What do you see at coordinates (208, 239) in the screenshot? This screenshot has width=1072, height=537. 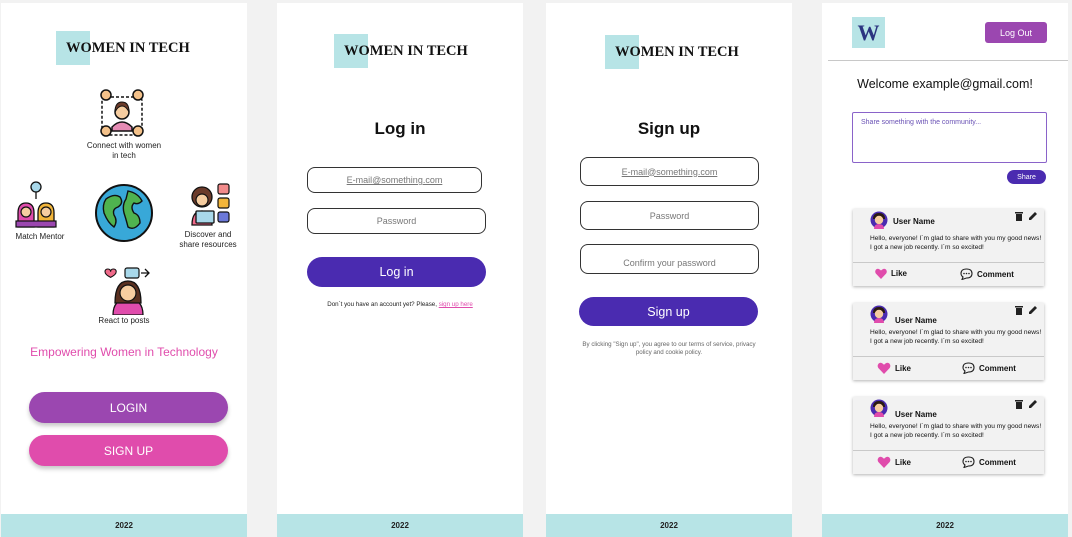 I see `feature-discover-label: Discover and share resources` at bounding box center [208, 239].